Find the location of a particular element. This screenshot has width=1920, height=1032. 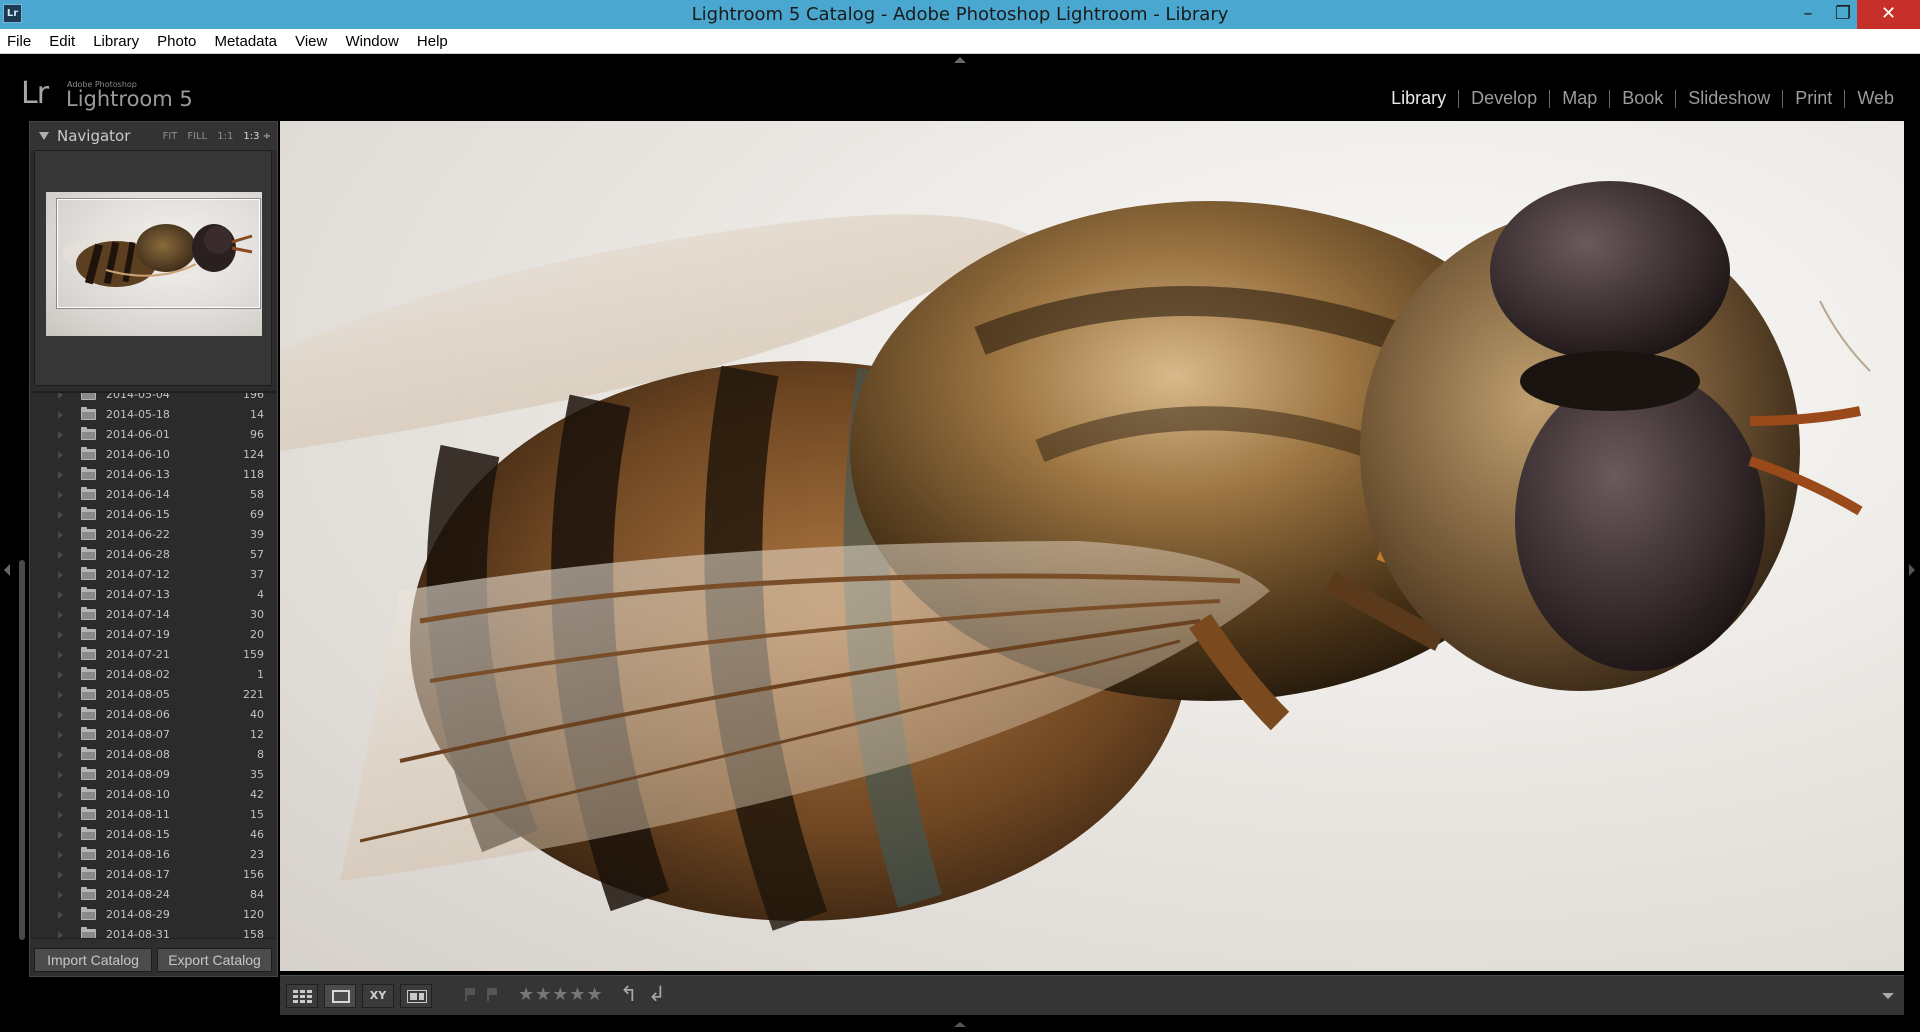

folder-row: 2014-05-04 196 is located at coordinates (153, 399).